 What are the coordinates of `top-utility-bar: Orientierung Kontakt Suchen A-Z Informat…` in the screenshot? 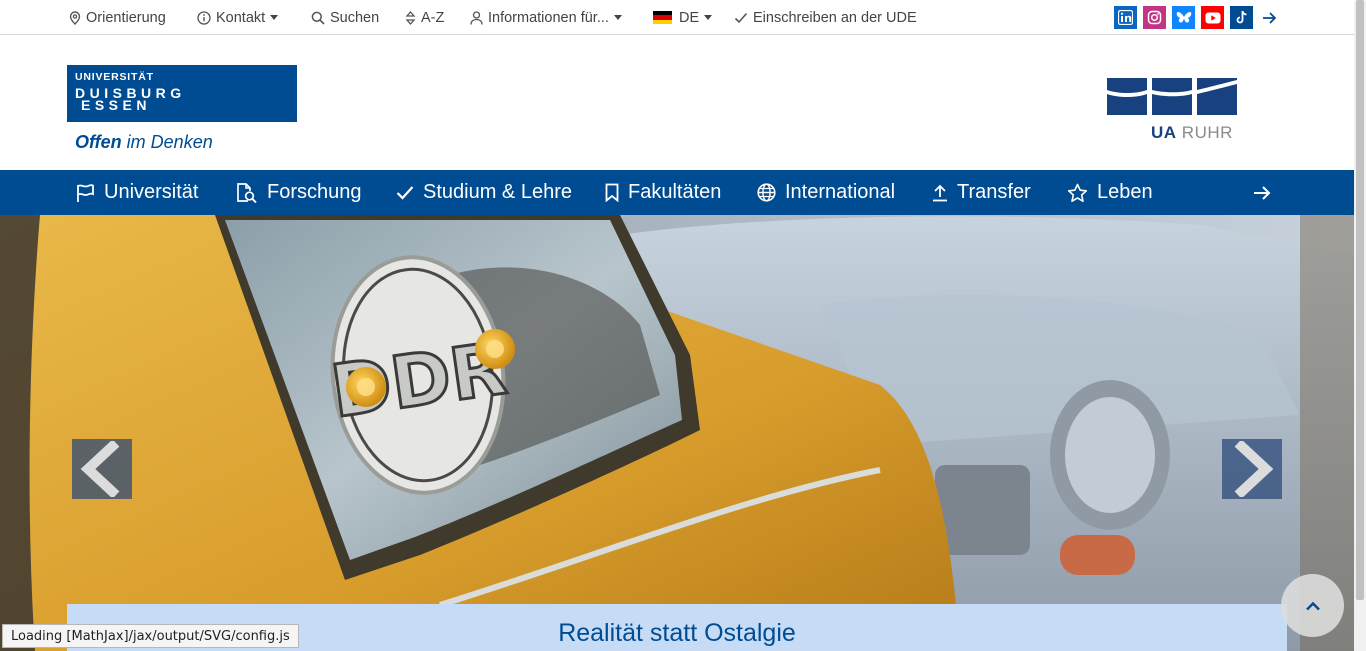 It's located at (677, 17).